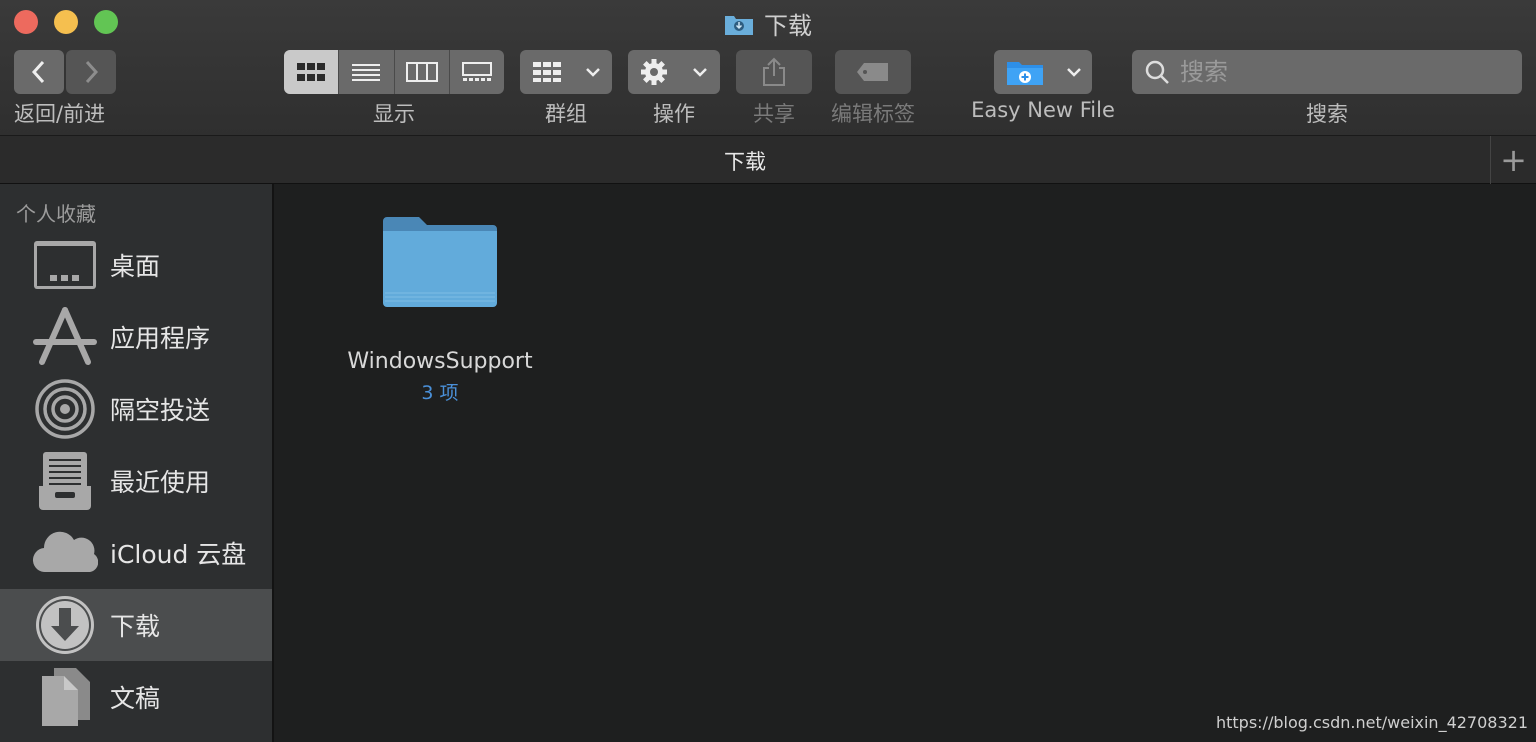 The width and height of the screenshot is (1536, 742). Describe the element at coordinates (160, 410) in the screenshot. I see `sidebar-item-label: 隔空投送` at that location.